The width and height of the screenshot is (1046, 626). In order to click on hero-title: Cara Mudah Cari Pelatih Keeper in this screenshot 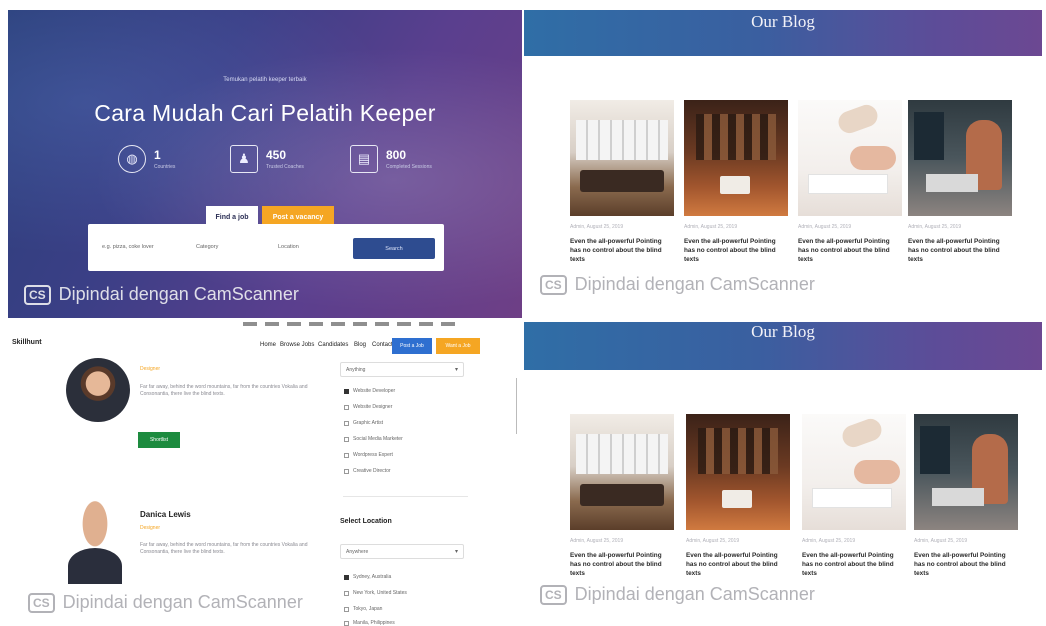, I will do `click(265, 113)`.